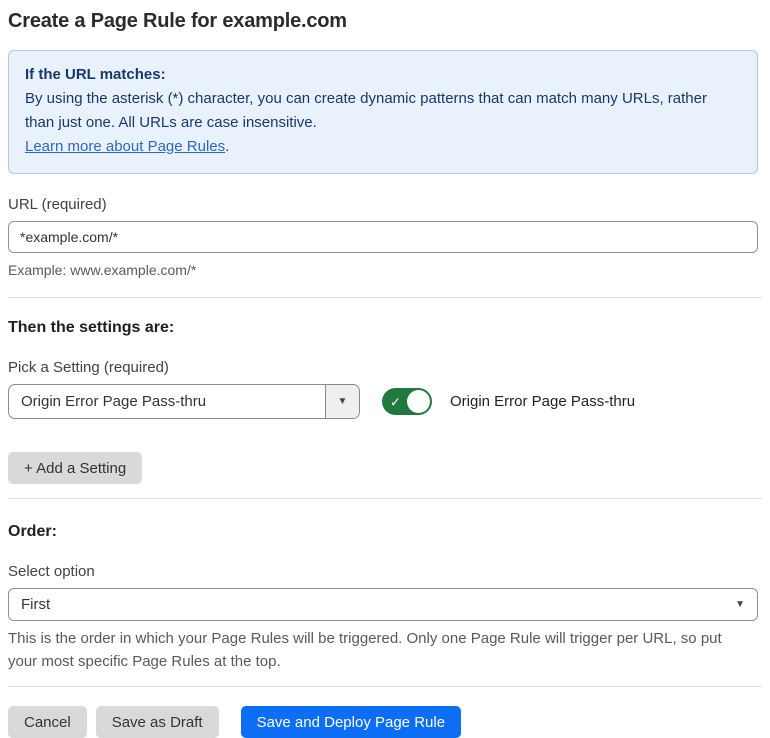 This screenshot has height=738, width=770. What do you see at coordinates (177, 21) in the screenshot?
I see `page-title: Create a Page Rule for example.com` at bounding box center [177, 21].